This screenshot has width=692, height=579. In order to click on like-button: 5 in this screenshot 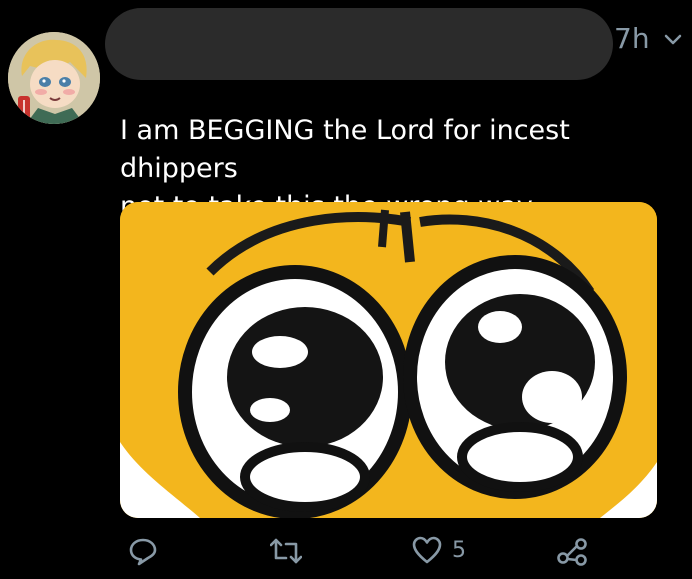, I will do `click(439, 550)`.